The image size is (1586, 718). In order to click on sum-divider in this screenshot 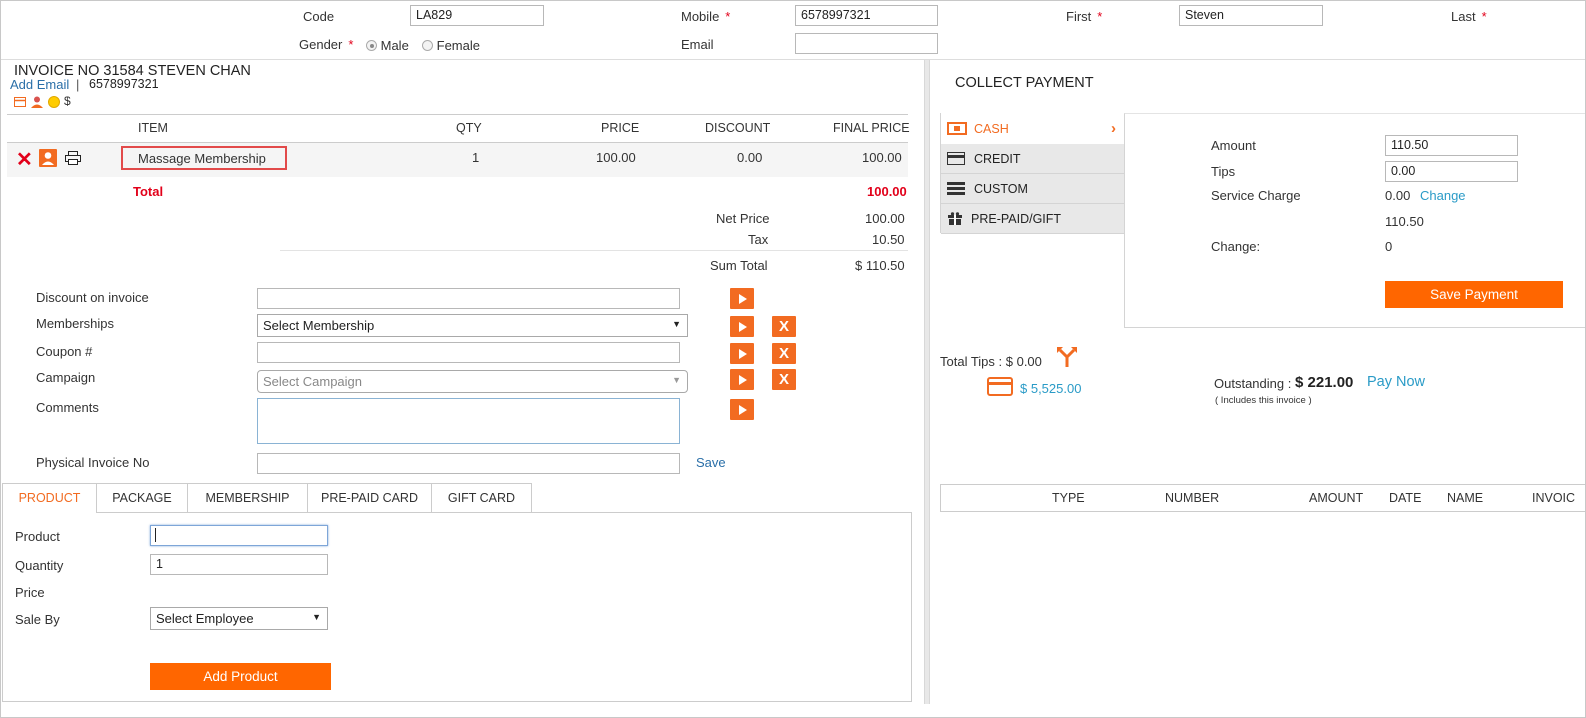, I will do `click(594, 250)`.